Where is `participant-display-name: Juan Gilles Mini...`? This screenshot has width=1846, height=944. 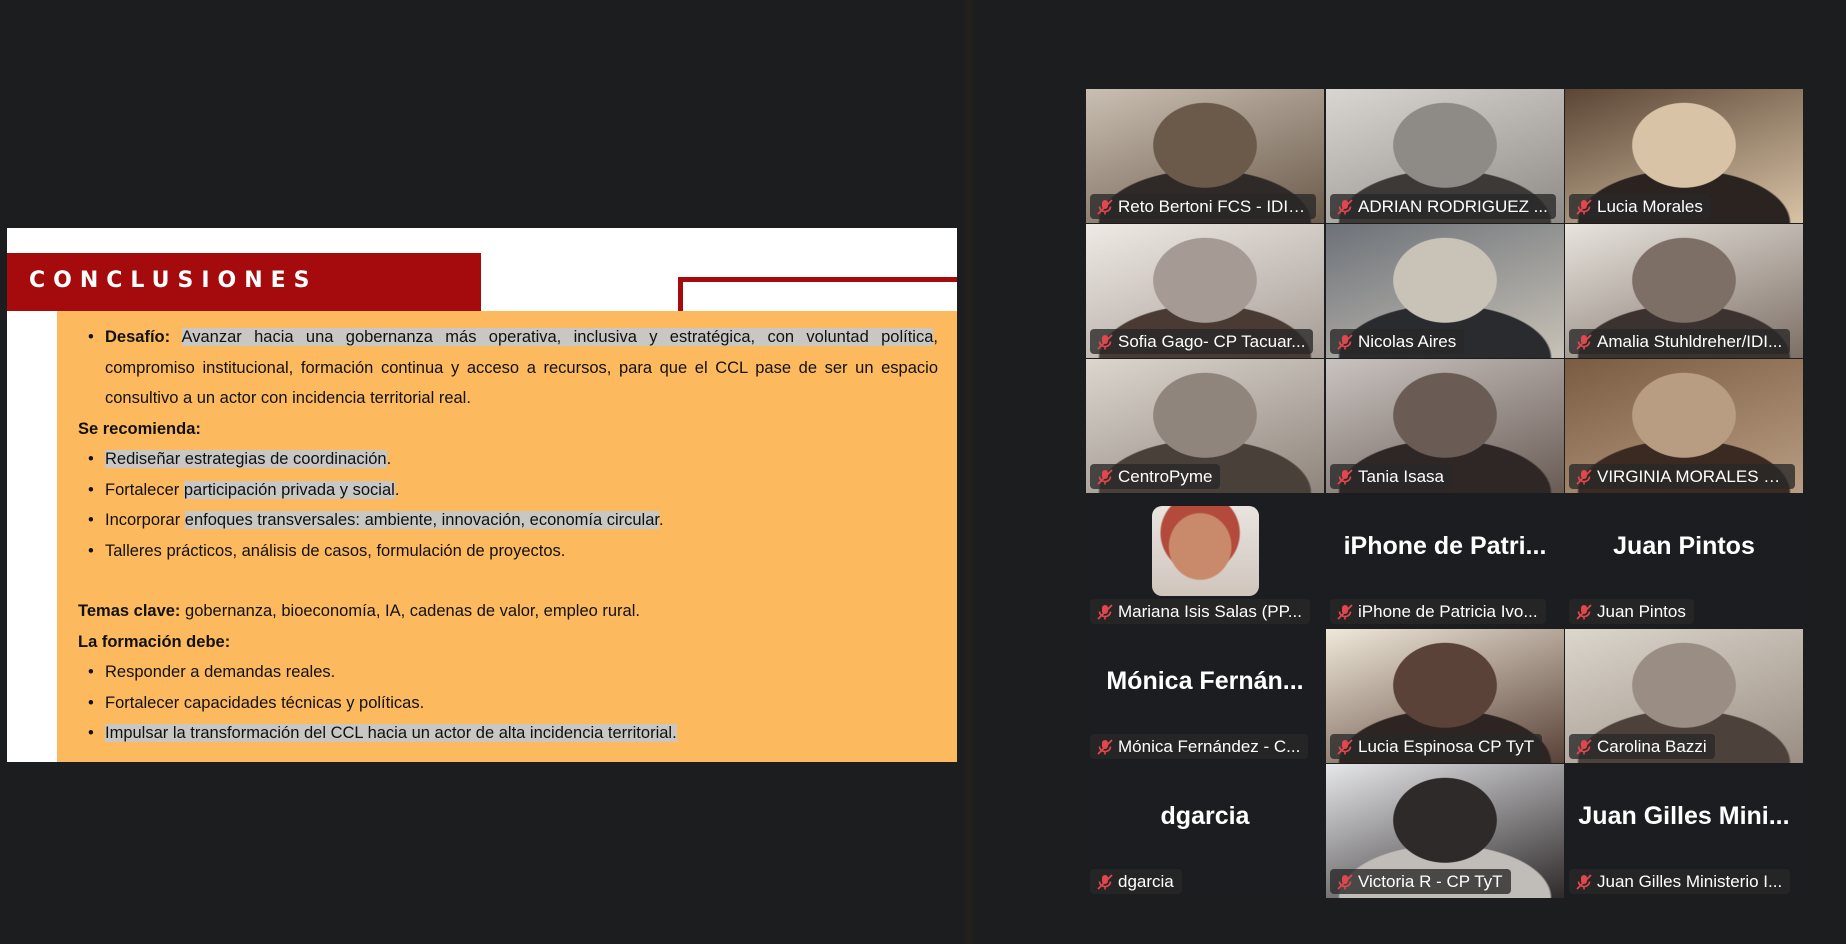
participant-display-name: Juan Gilles Mini... is located at coordinates (1684, 816).